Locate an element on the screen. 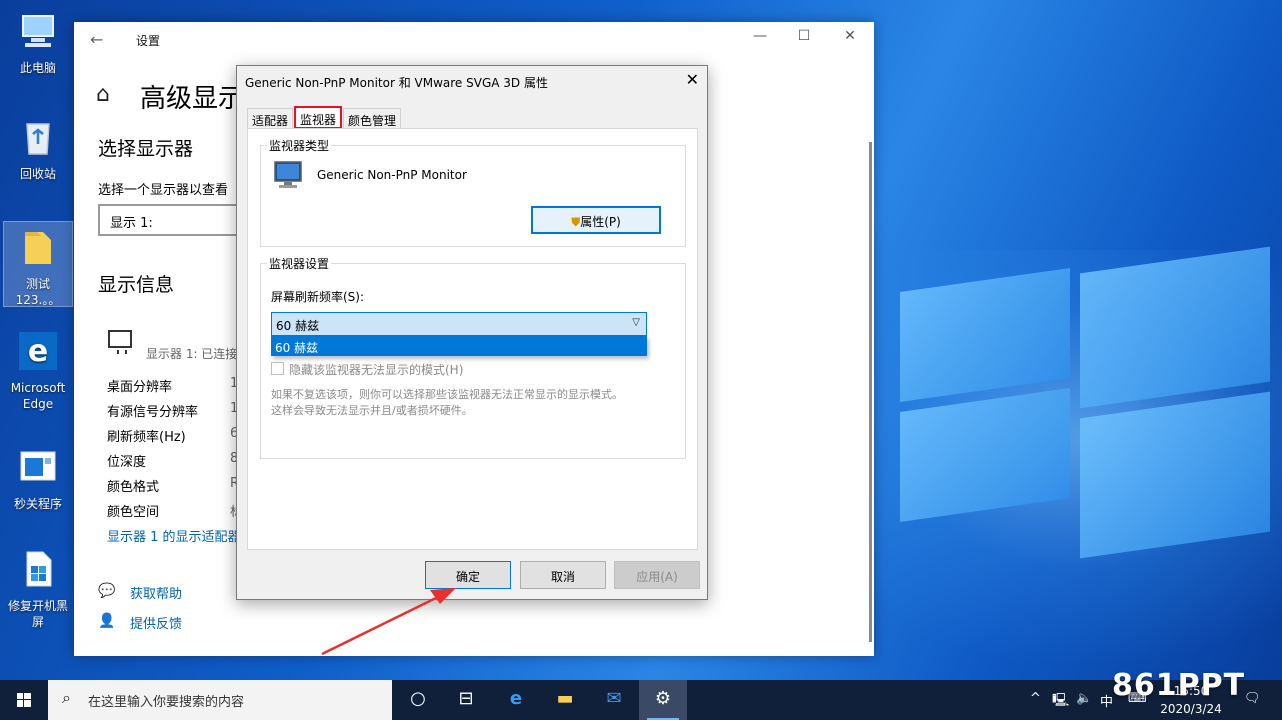 This screenshot has width=1282, height=720. info-label: 颜色格式 is located at coordinates (133, 487).